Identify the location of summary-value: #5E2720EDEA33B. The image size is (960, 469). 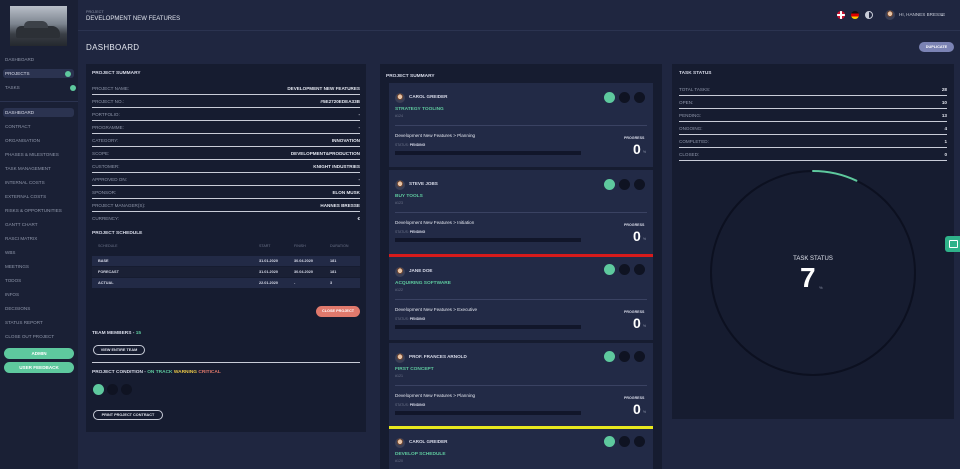
(340, 101).